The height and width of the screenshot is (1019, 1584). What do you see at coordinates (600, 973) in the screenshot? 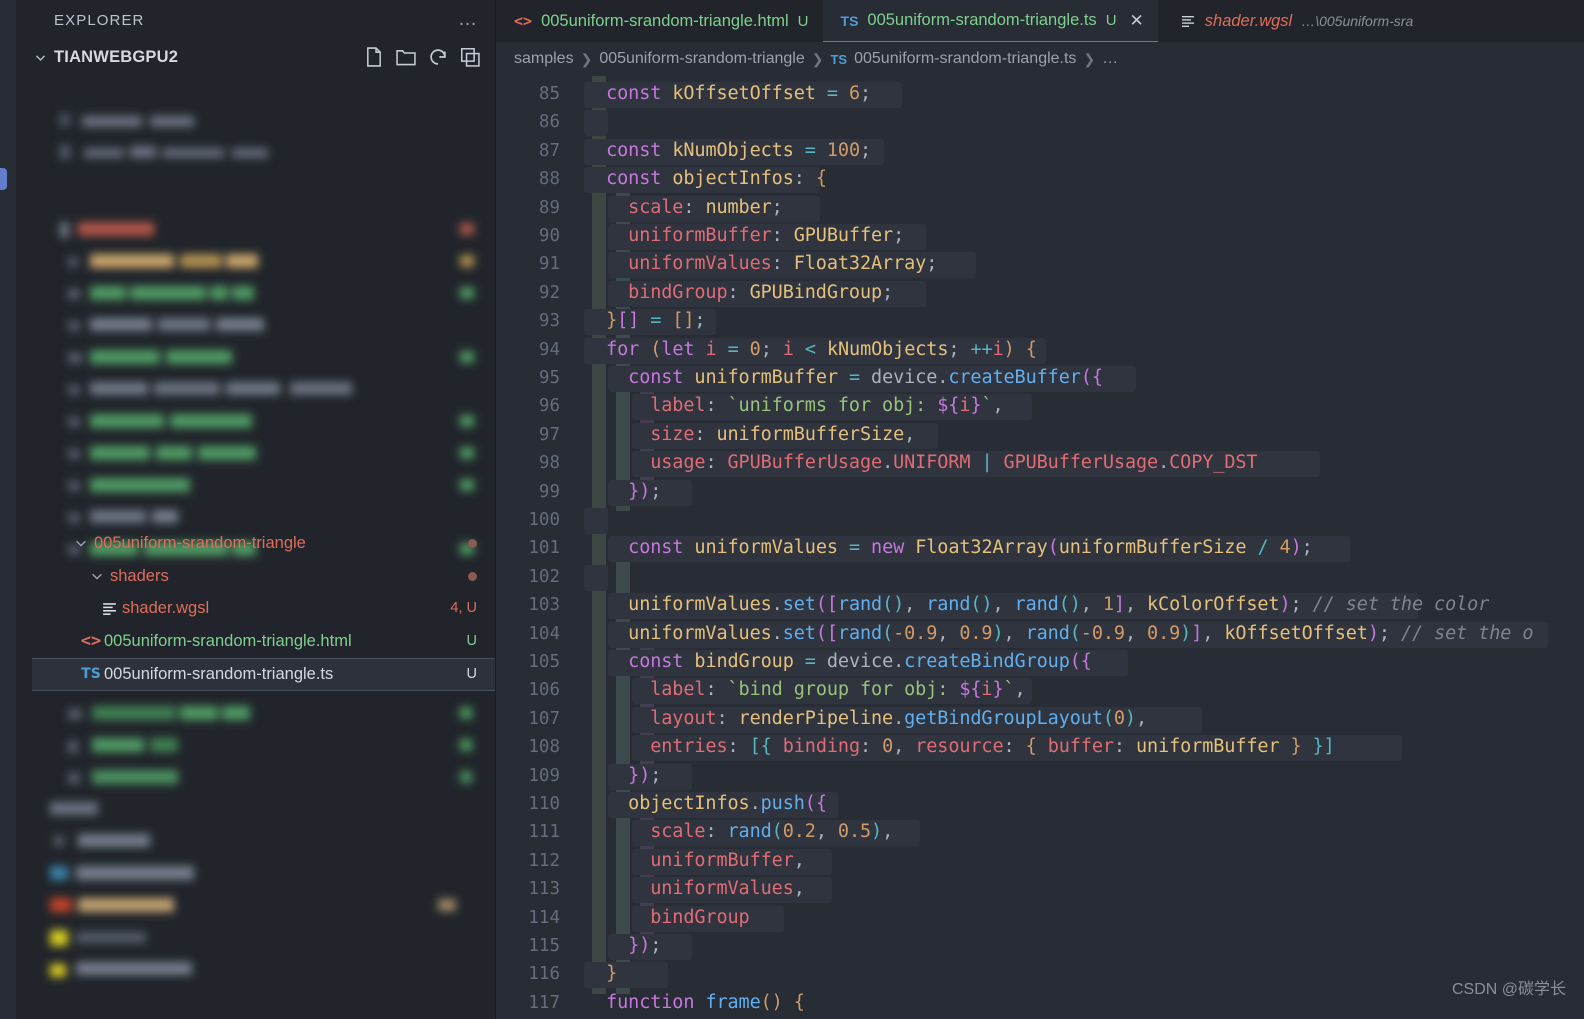
I see `code-line: }` at bounding box center [600, 973].